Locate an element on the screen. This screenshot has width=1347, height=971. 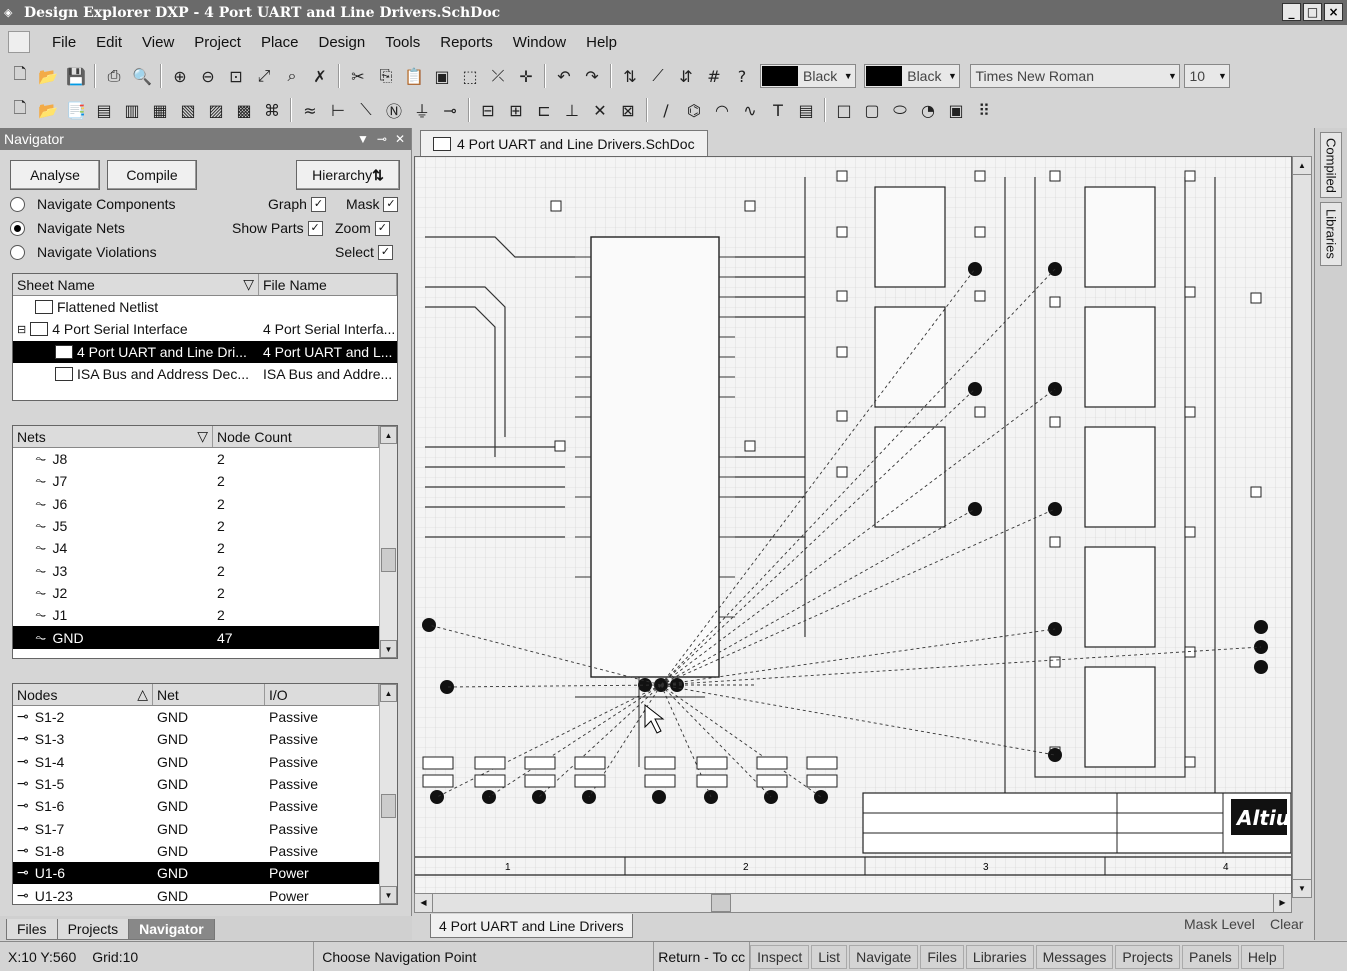
scroll-left-icon: ◀ is located at coordinates (424, 903).